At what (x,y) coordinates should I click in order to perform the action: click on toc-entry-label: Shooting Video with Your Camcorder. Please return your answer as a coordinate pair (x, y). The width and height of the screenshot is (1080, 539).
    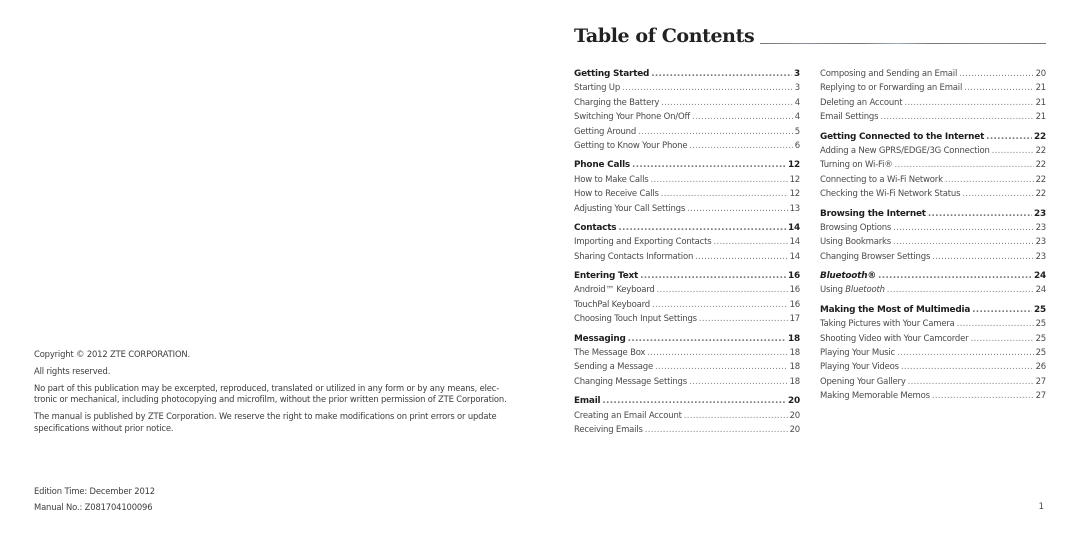
    Looking at the image, I should click on (894, 338).